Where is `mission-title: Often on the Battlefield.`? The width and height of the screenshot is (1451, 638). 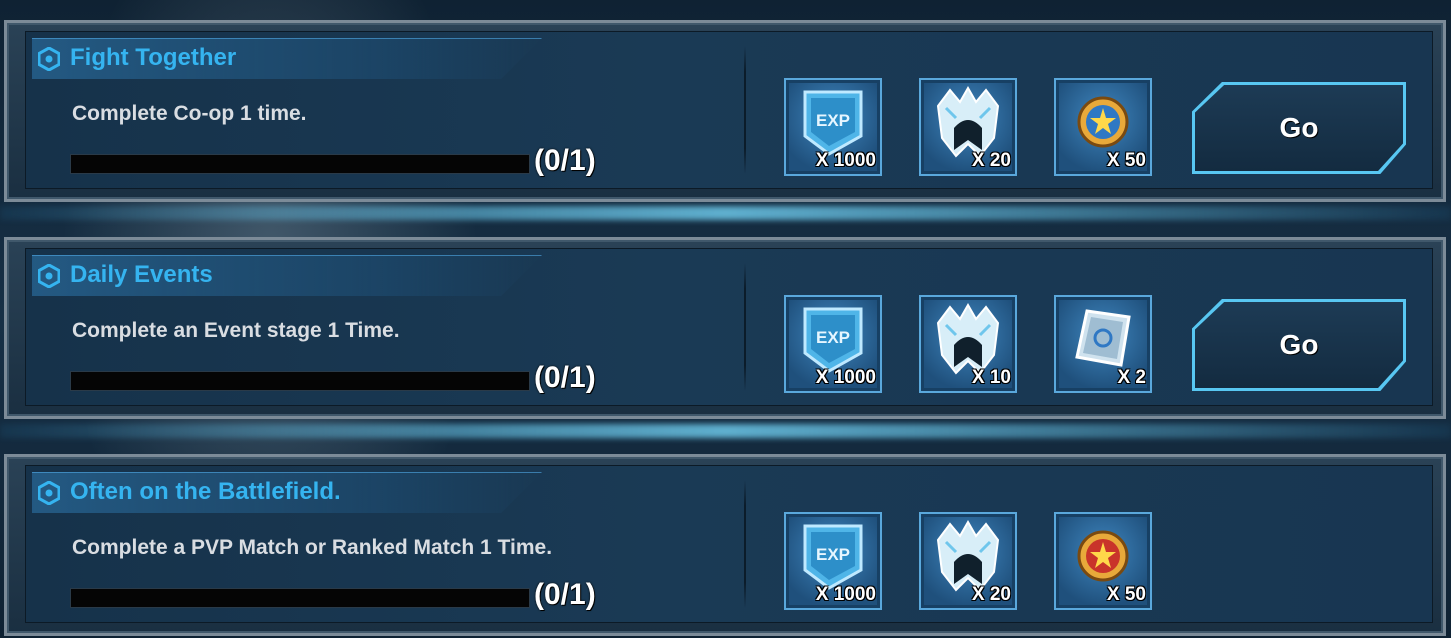 mission-title: Often on the Battlefield. is located at coordinates (205, 491).